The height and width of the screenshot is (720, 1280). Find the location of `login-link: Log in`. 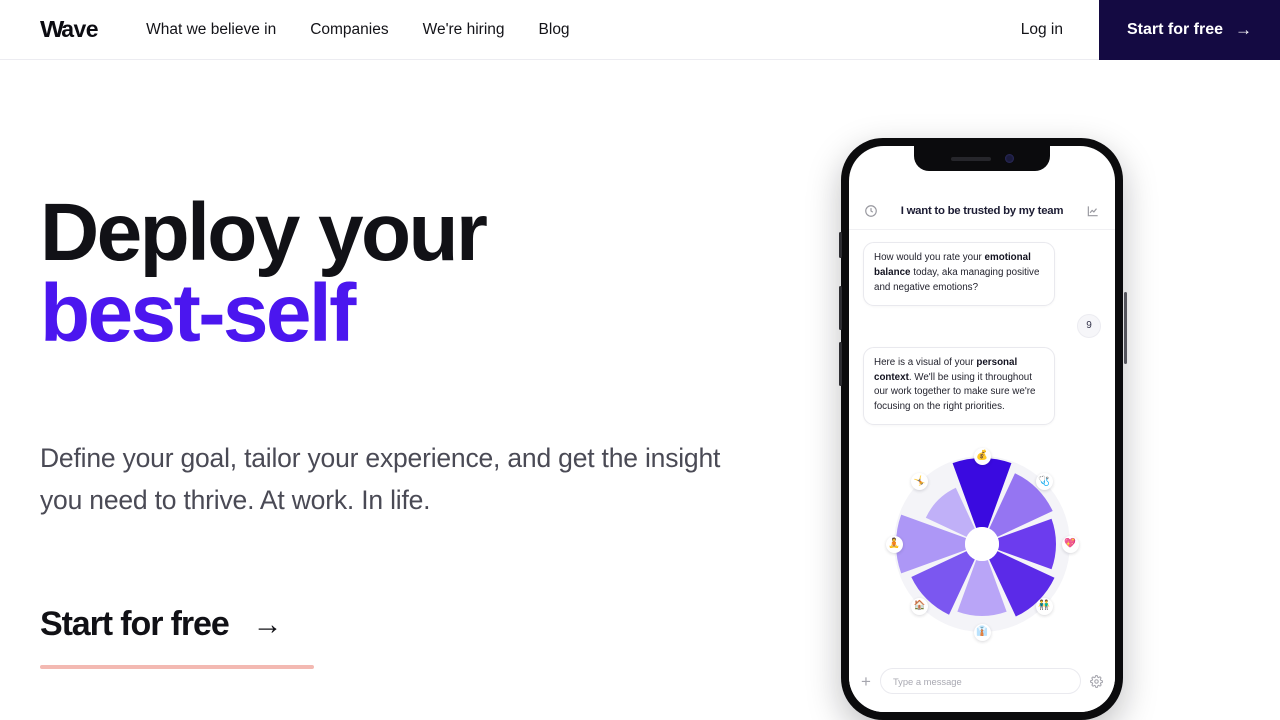

login-link: Log in is located at coordinates (1042, 30).